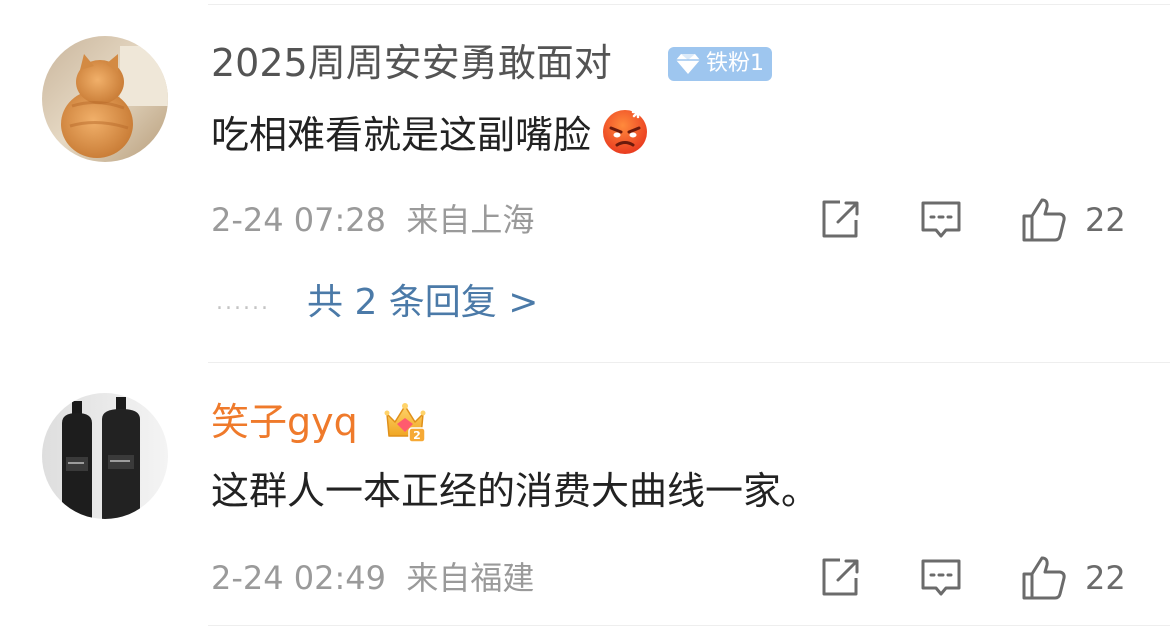 This screenshot has height=633, width=1170. Describe the element at coordinates (470, 220) in the screenshot. I see `location: 来自上海` at that location.